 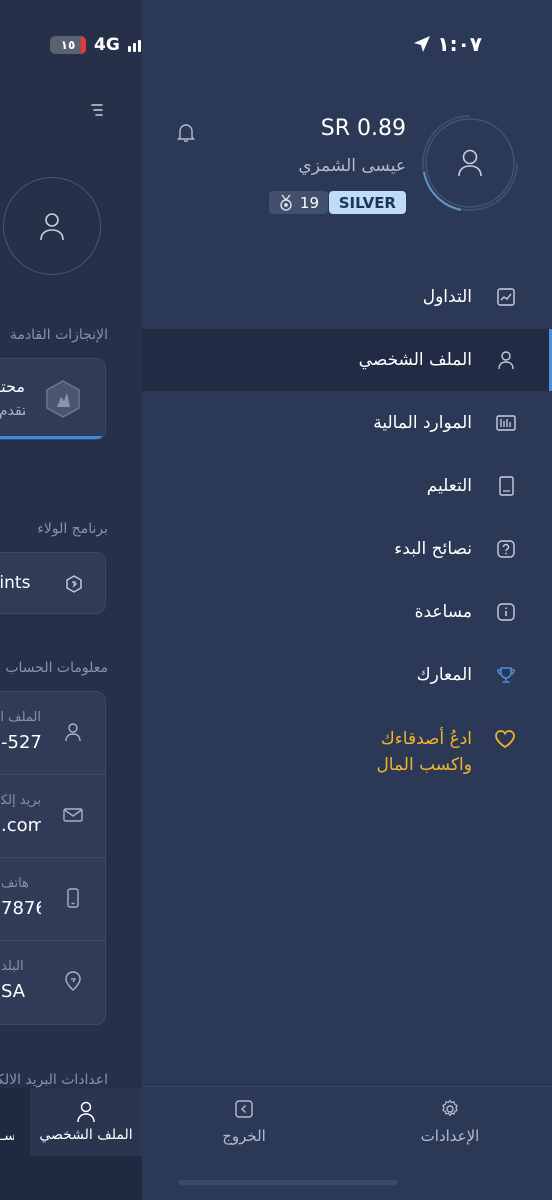 I want to click on nav-item-label: التعليم, so click(x=449, y=486).